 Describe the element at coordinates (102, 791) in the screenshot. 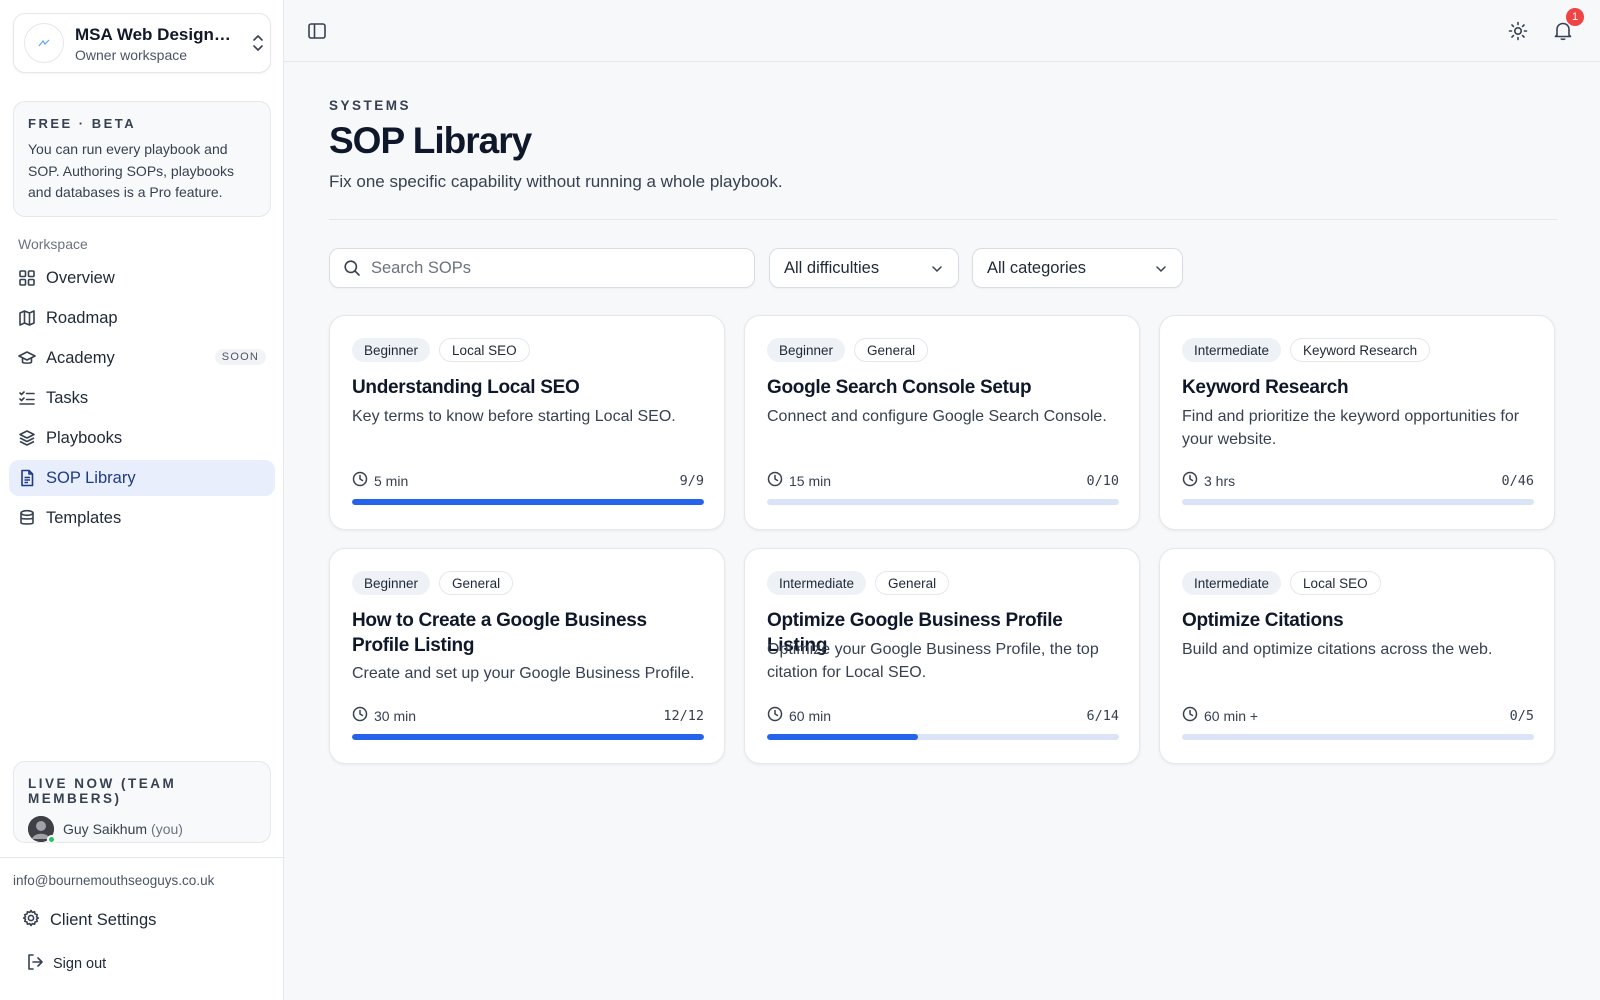

I see `live-now-title: LIVE NOW (TEAM MEMBERS)` at that location.